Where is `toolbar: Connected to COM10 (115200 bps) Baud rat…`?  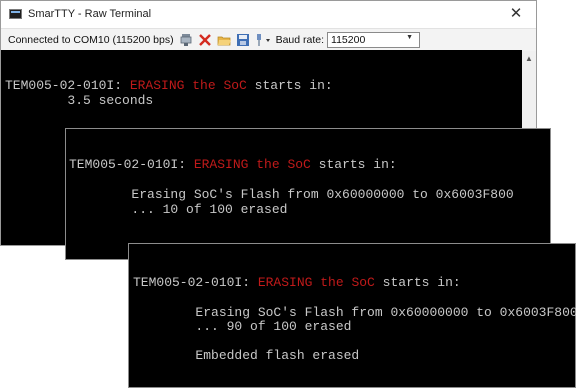
toolbar: Connected to COM10 (115200 bps) Baud rat… is located at coordinates (268, 40).